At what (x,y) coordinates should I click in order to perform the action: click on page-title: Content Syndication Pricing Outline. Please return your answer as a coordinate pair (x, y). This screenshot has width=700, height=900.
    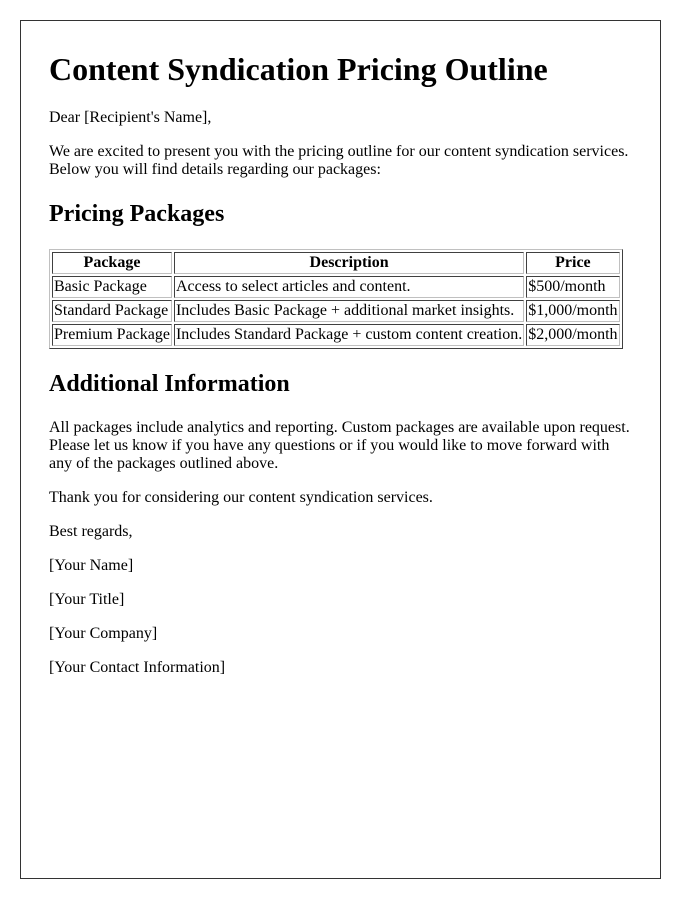
    Looking at the image, I should click on (298, 69).